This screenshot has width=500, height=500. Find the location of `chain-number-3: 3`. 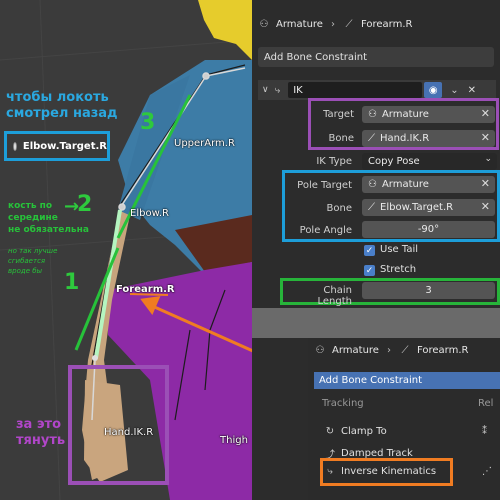

chain-number-3: 3 is located at coordinates (148, 122).